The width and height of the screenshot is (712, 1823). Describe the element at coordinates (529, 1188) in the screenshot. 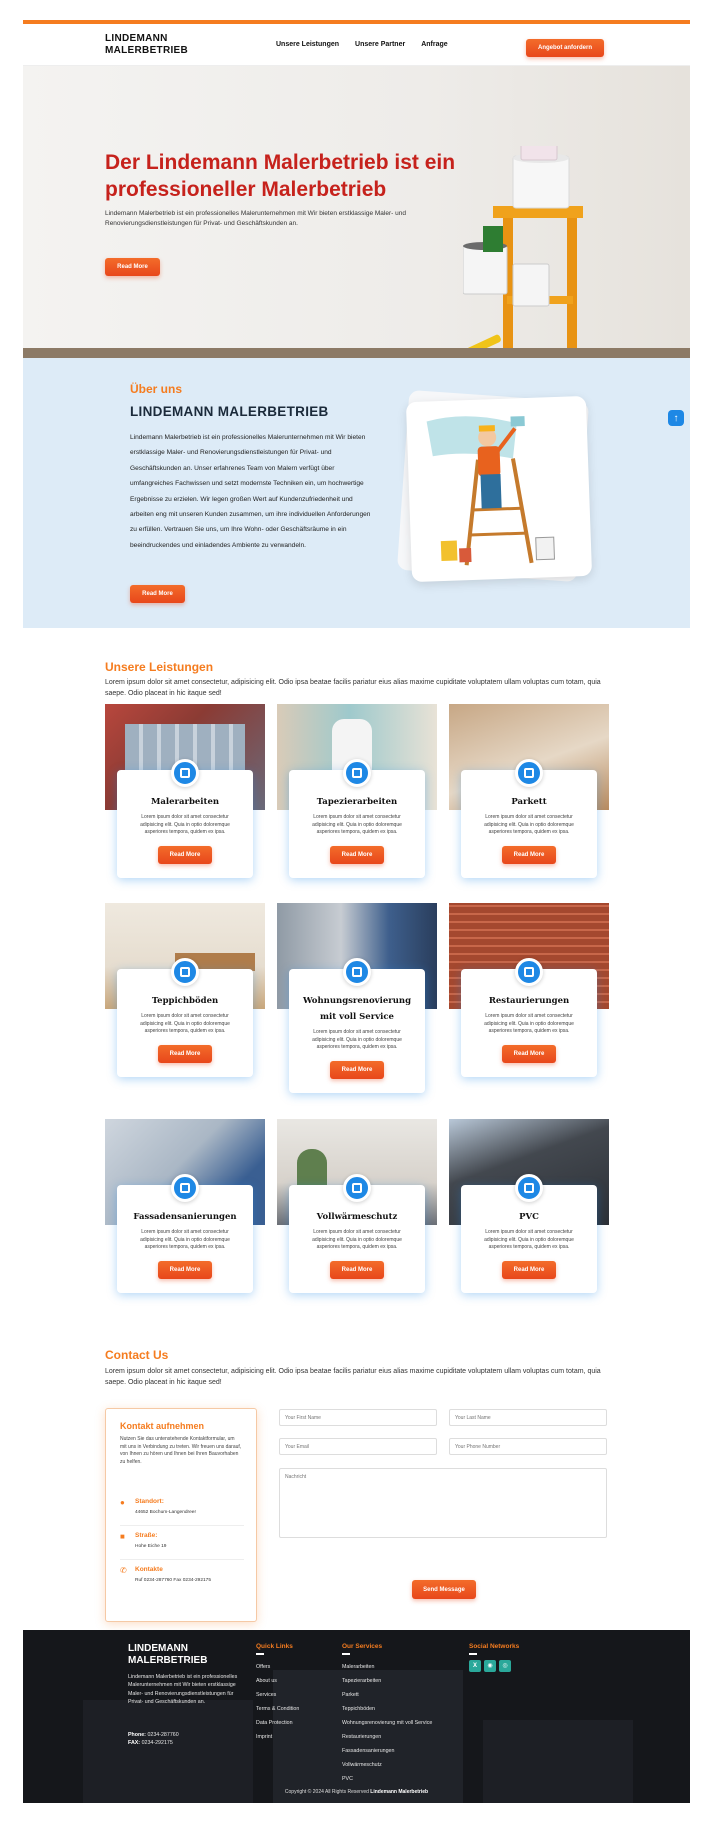

I see `pvc-icon` at that location.